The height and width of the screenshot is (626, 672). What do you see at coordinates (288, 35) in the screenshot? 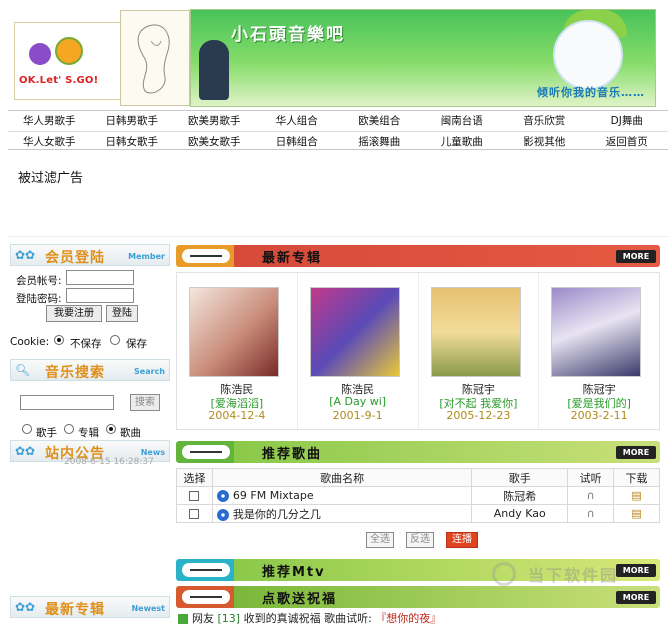
I see `site-title: 小石頭音樂吧` at bounding box center [288, 35].